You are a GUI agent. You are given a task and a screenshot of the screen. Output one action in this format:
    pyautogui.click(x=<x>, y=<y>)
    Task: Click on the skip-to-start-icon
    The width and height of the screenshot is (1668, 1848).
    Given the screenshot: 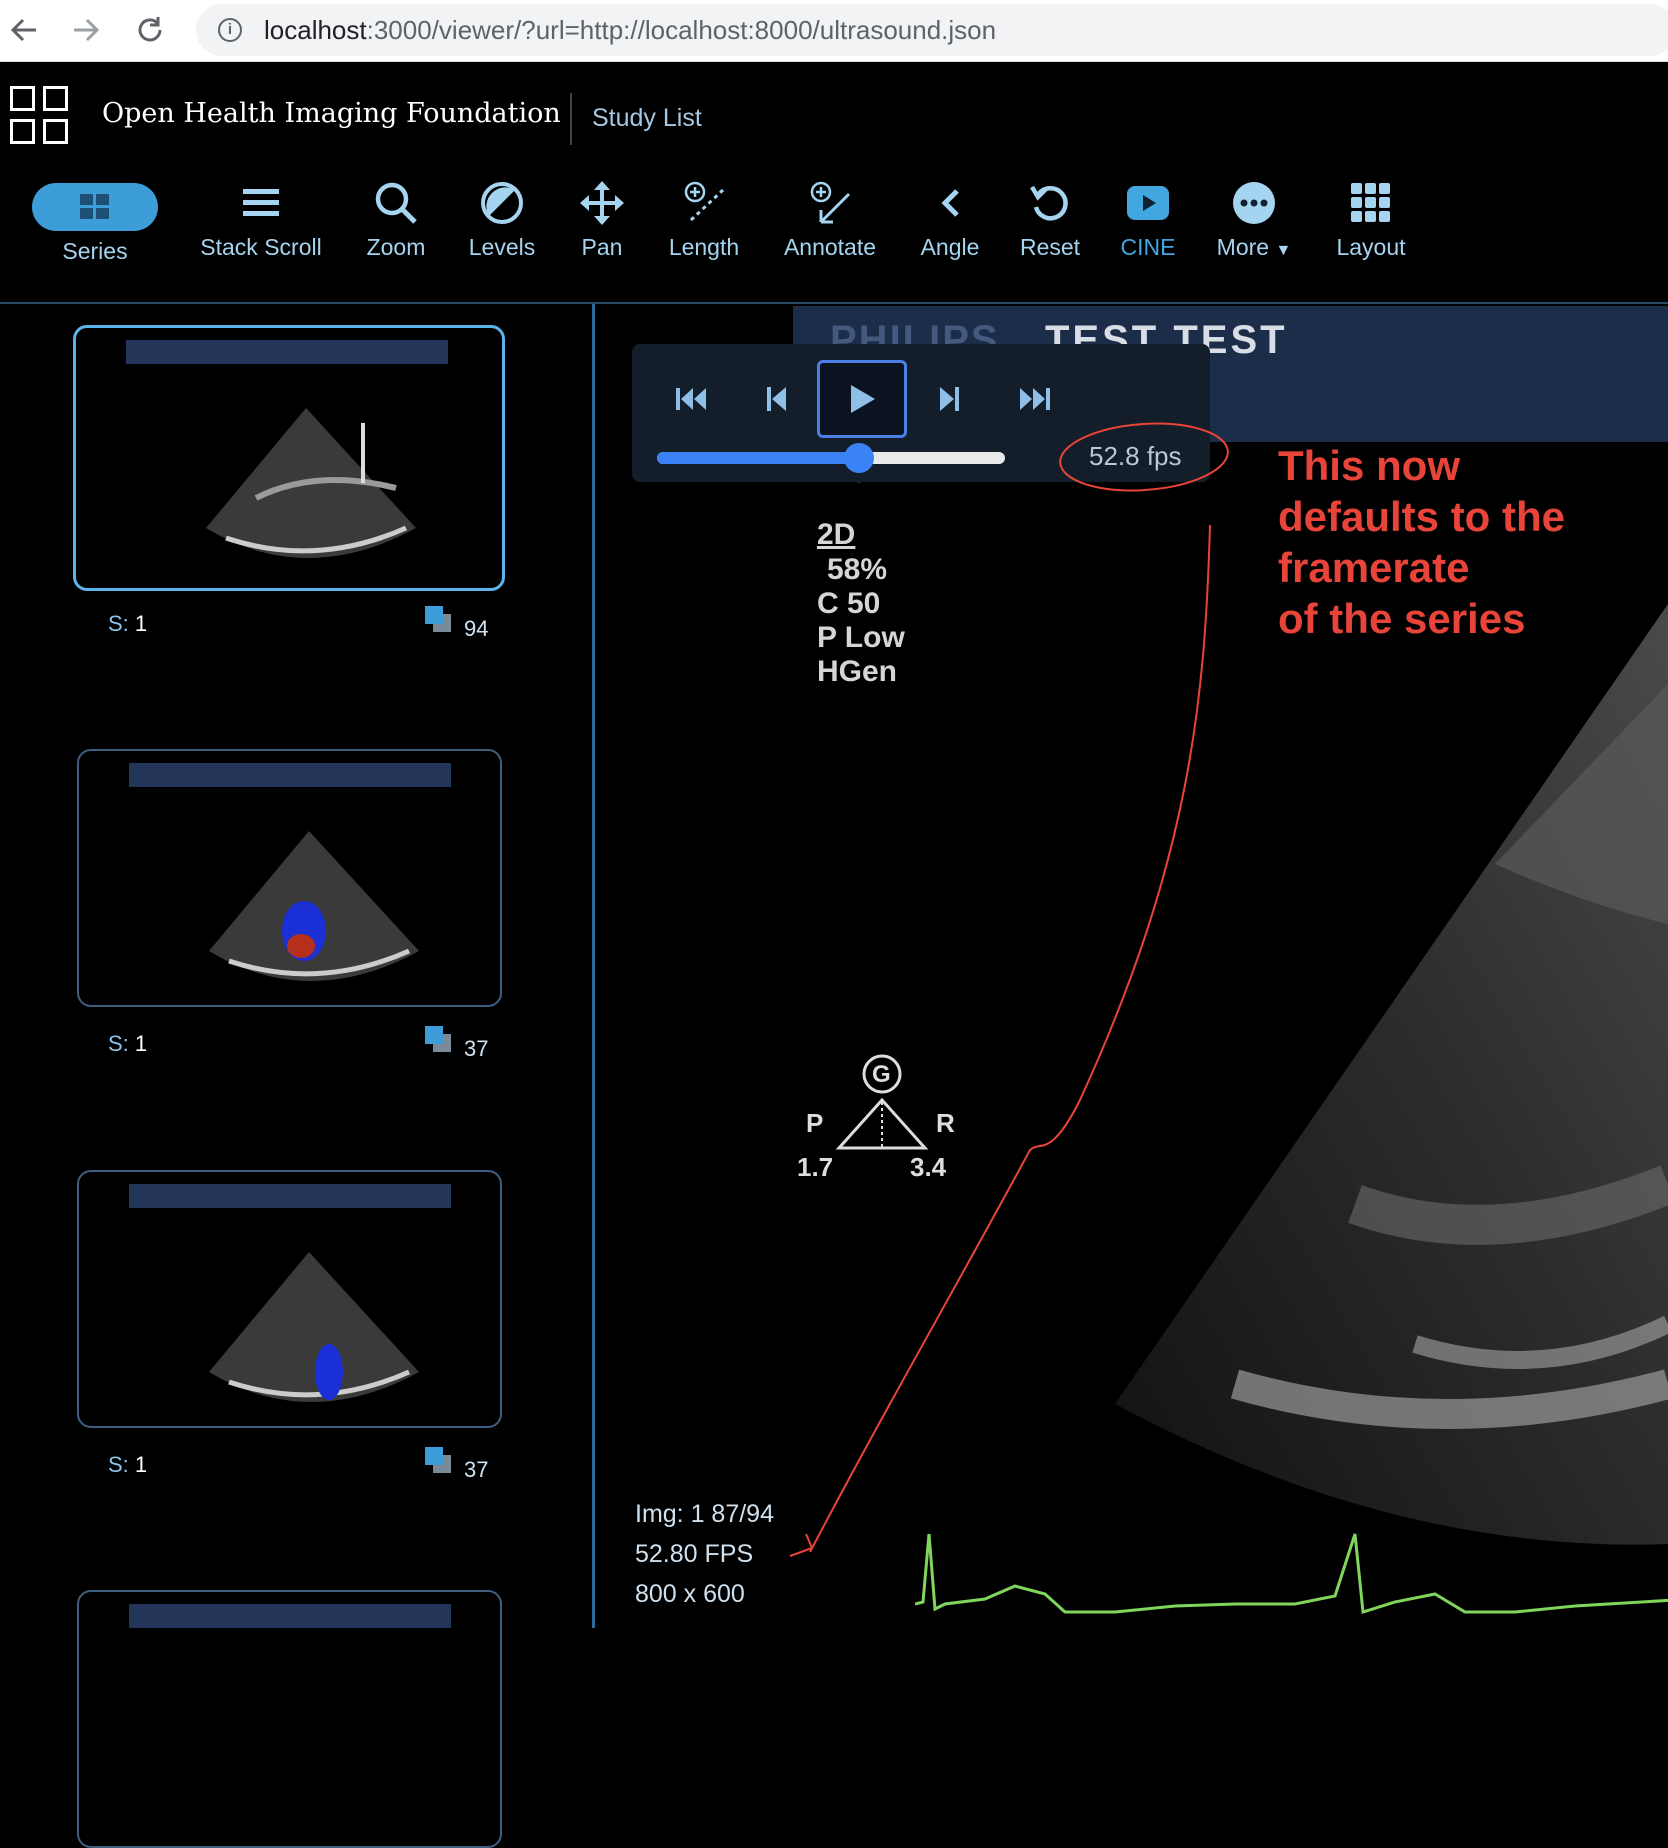 What is the action you would take?
    pyautogui.click(x=691, y=399)
    